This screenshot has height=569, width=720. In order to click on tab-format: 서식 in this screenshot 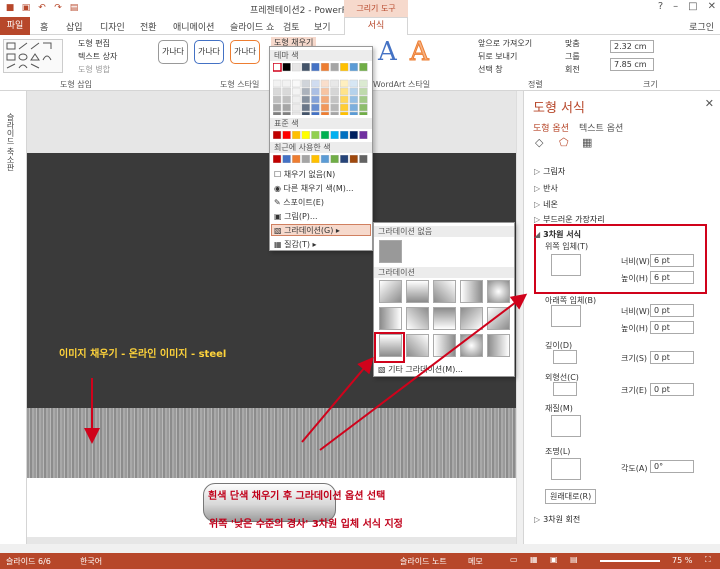, I will do `click(376, 26)`.